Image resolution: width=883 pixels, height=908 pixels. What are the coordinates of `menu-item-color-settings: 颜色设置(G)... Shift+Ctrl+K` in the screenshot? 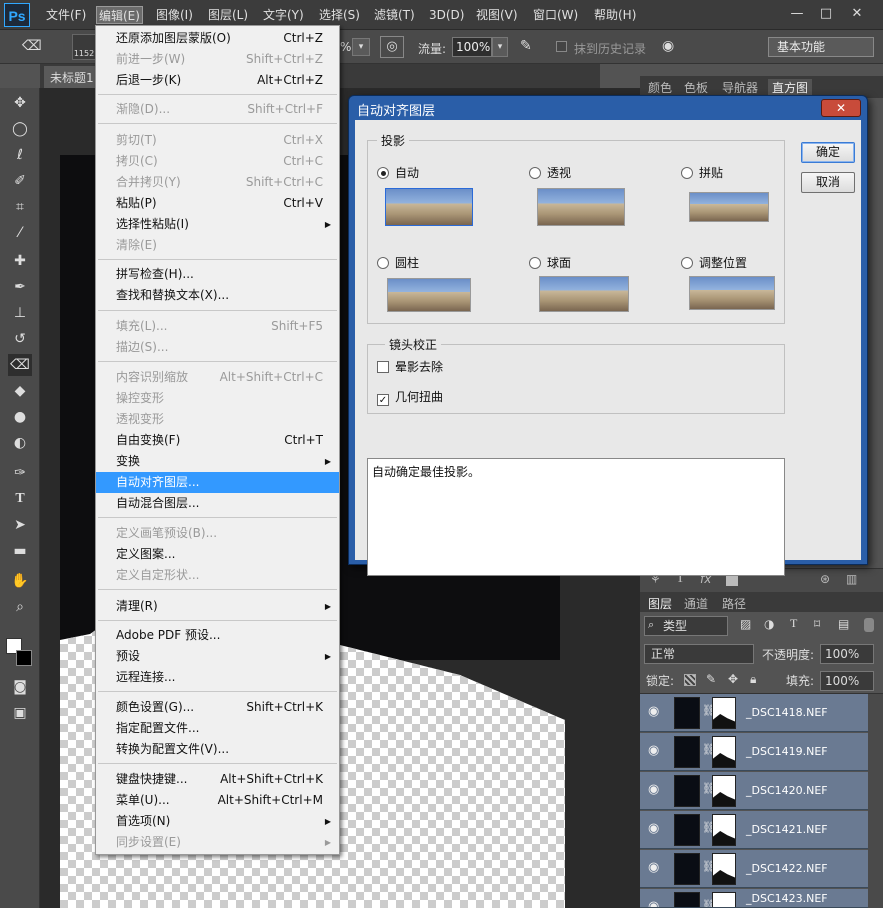 It's located at (217, 707).